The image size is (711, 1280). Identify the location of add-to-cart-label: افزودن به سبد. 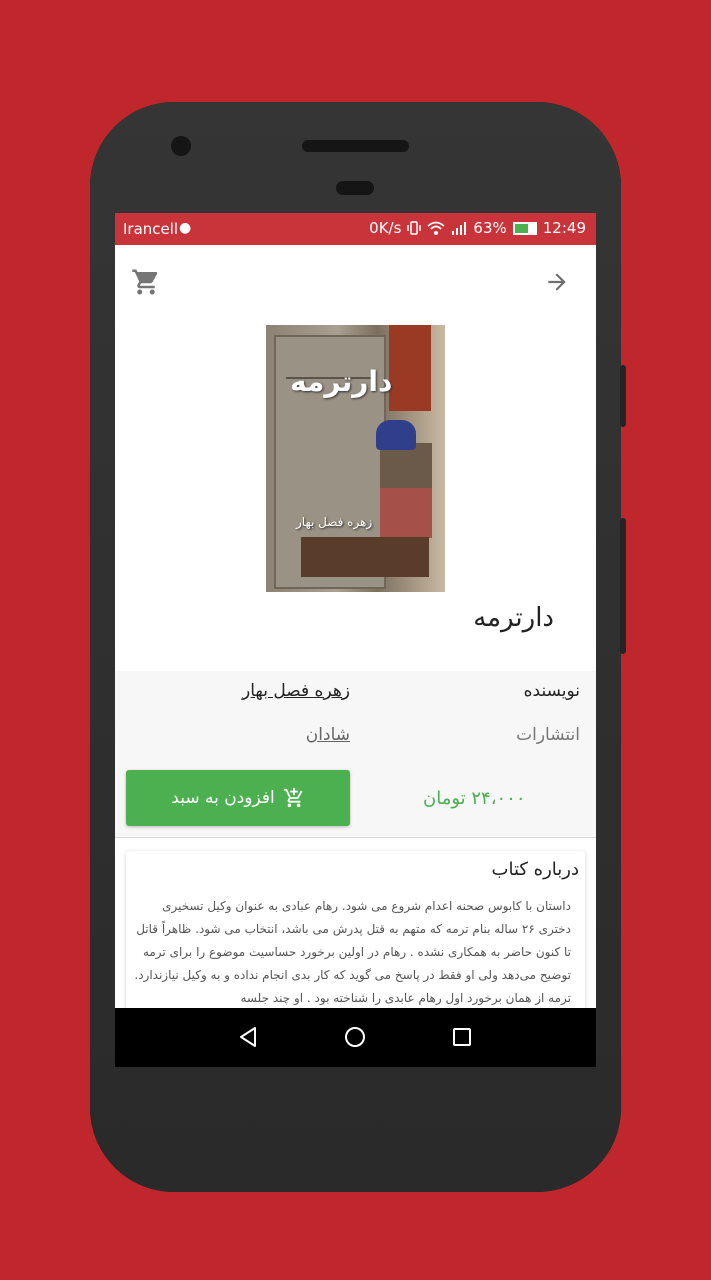
(223, 798).